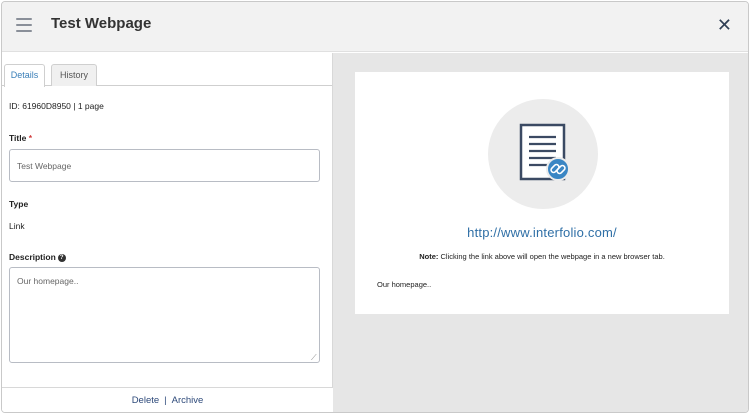 The width and height of the screenshot is (750, 415). Describe the element at coordinates (19, 204) in the screenshot. I see `type-label: Type` at that location.